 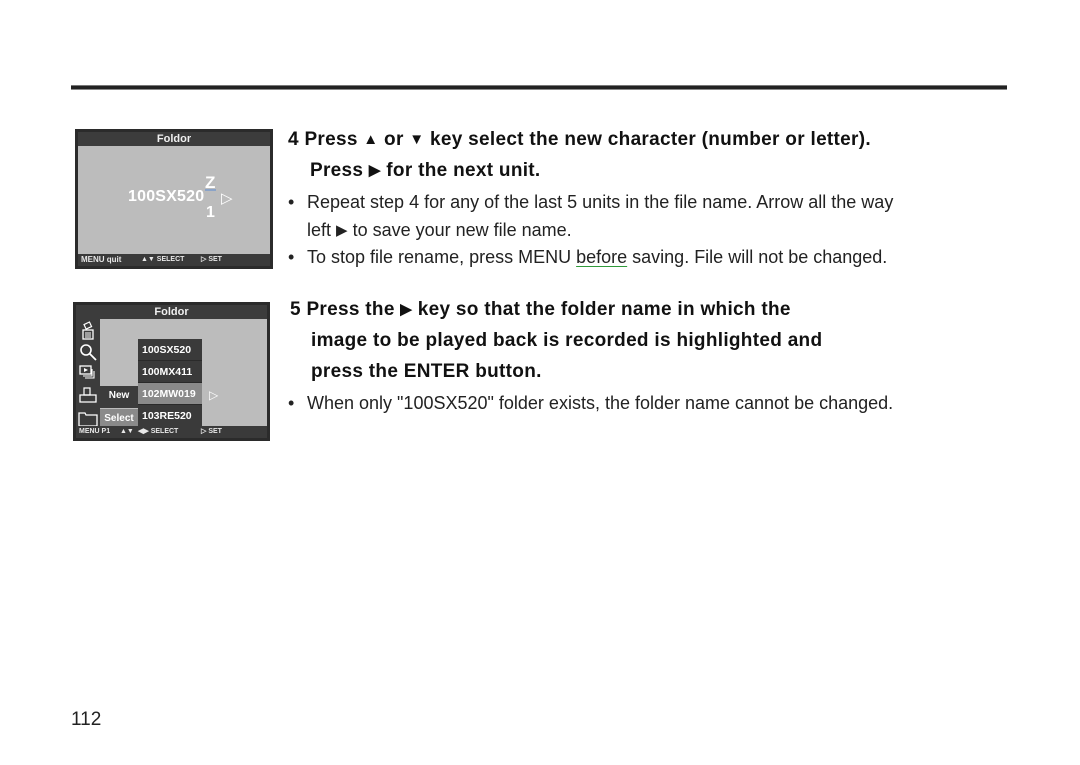 What do you see at coordinates (95, 431) in the screenshot?
I see `status-menu: MENU P1` at bounding box center [95, 431].